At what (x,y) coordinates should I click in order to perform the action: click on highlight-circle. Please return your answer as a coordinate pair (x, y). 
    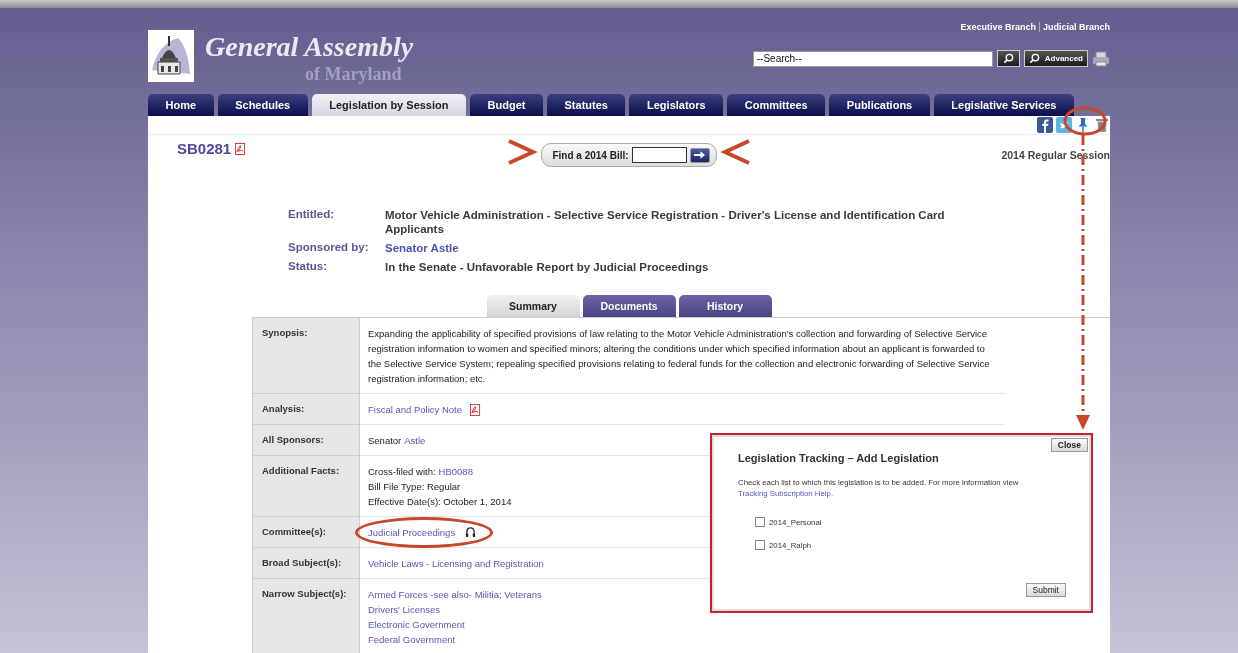
    Looking at the image, I should click on (1085, 121).